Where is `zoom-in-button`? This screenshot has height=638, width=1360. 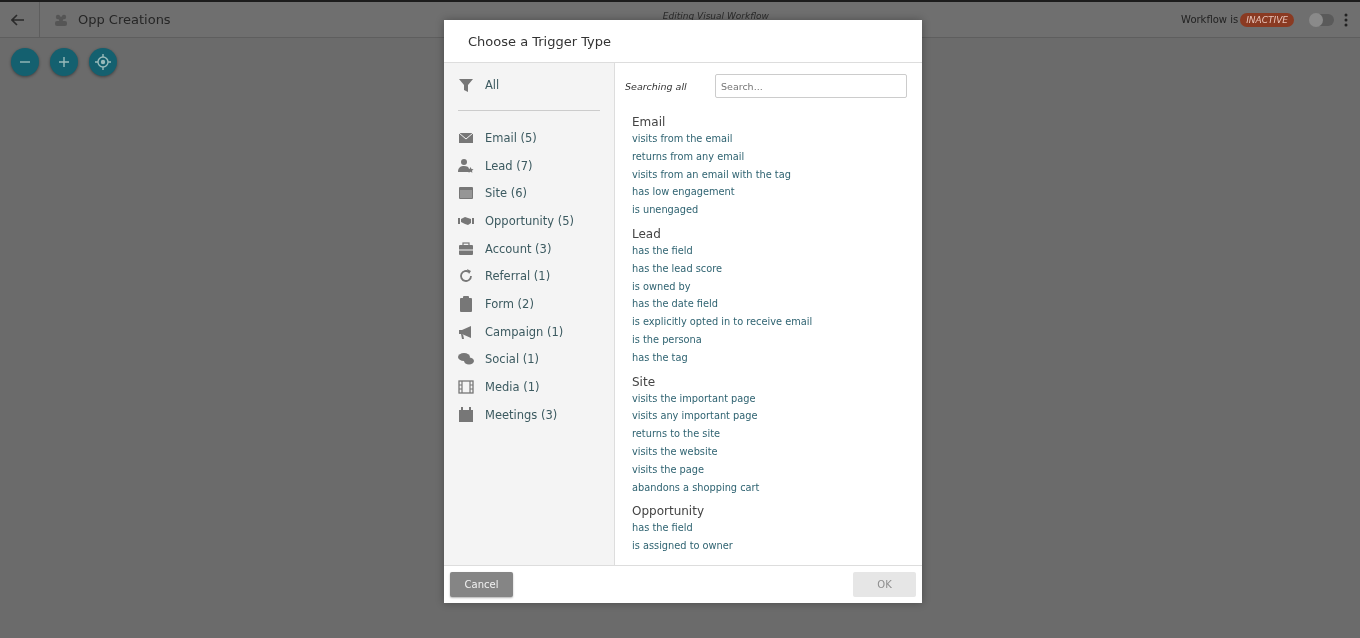
zoom-in-button is located at coordinates (64, 62).